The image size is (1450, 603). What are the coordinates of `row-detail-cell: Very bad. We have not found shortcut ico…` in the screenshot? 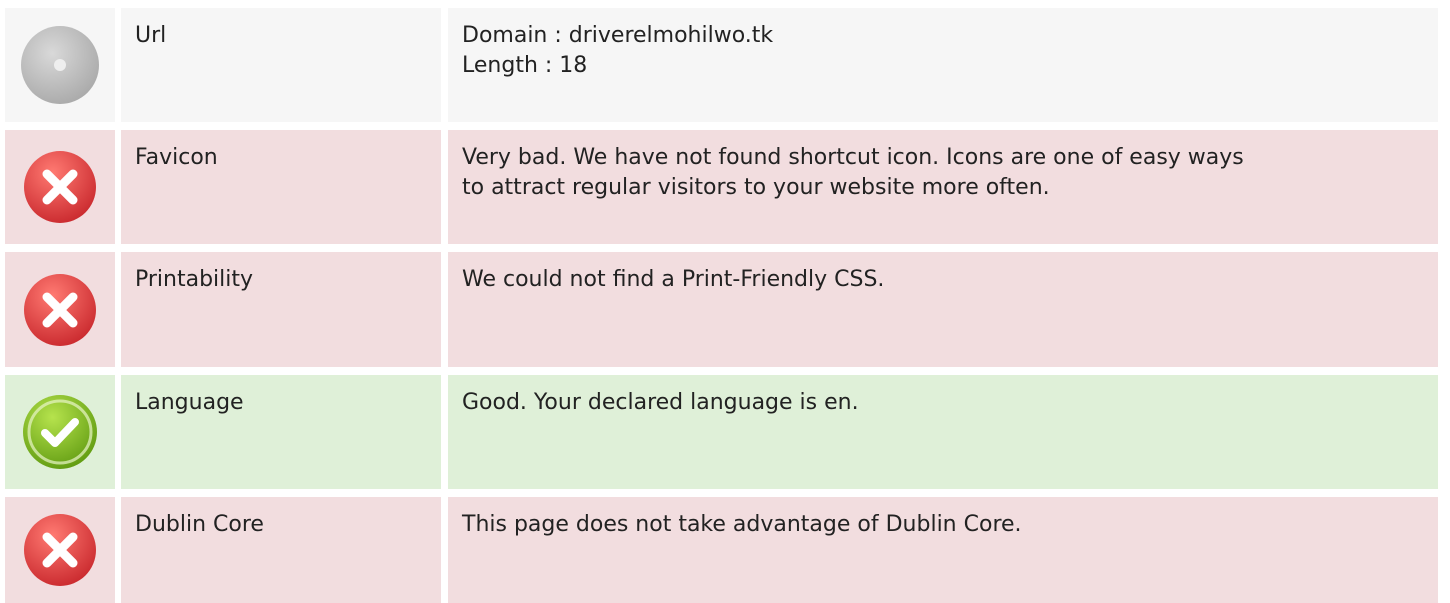 It's located at (943, 187).